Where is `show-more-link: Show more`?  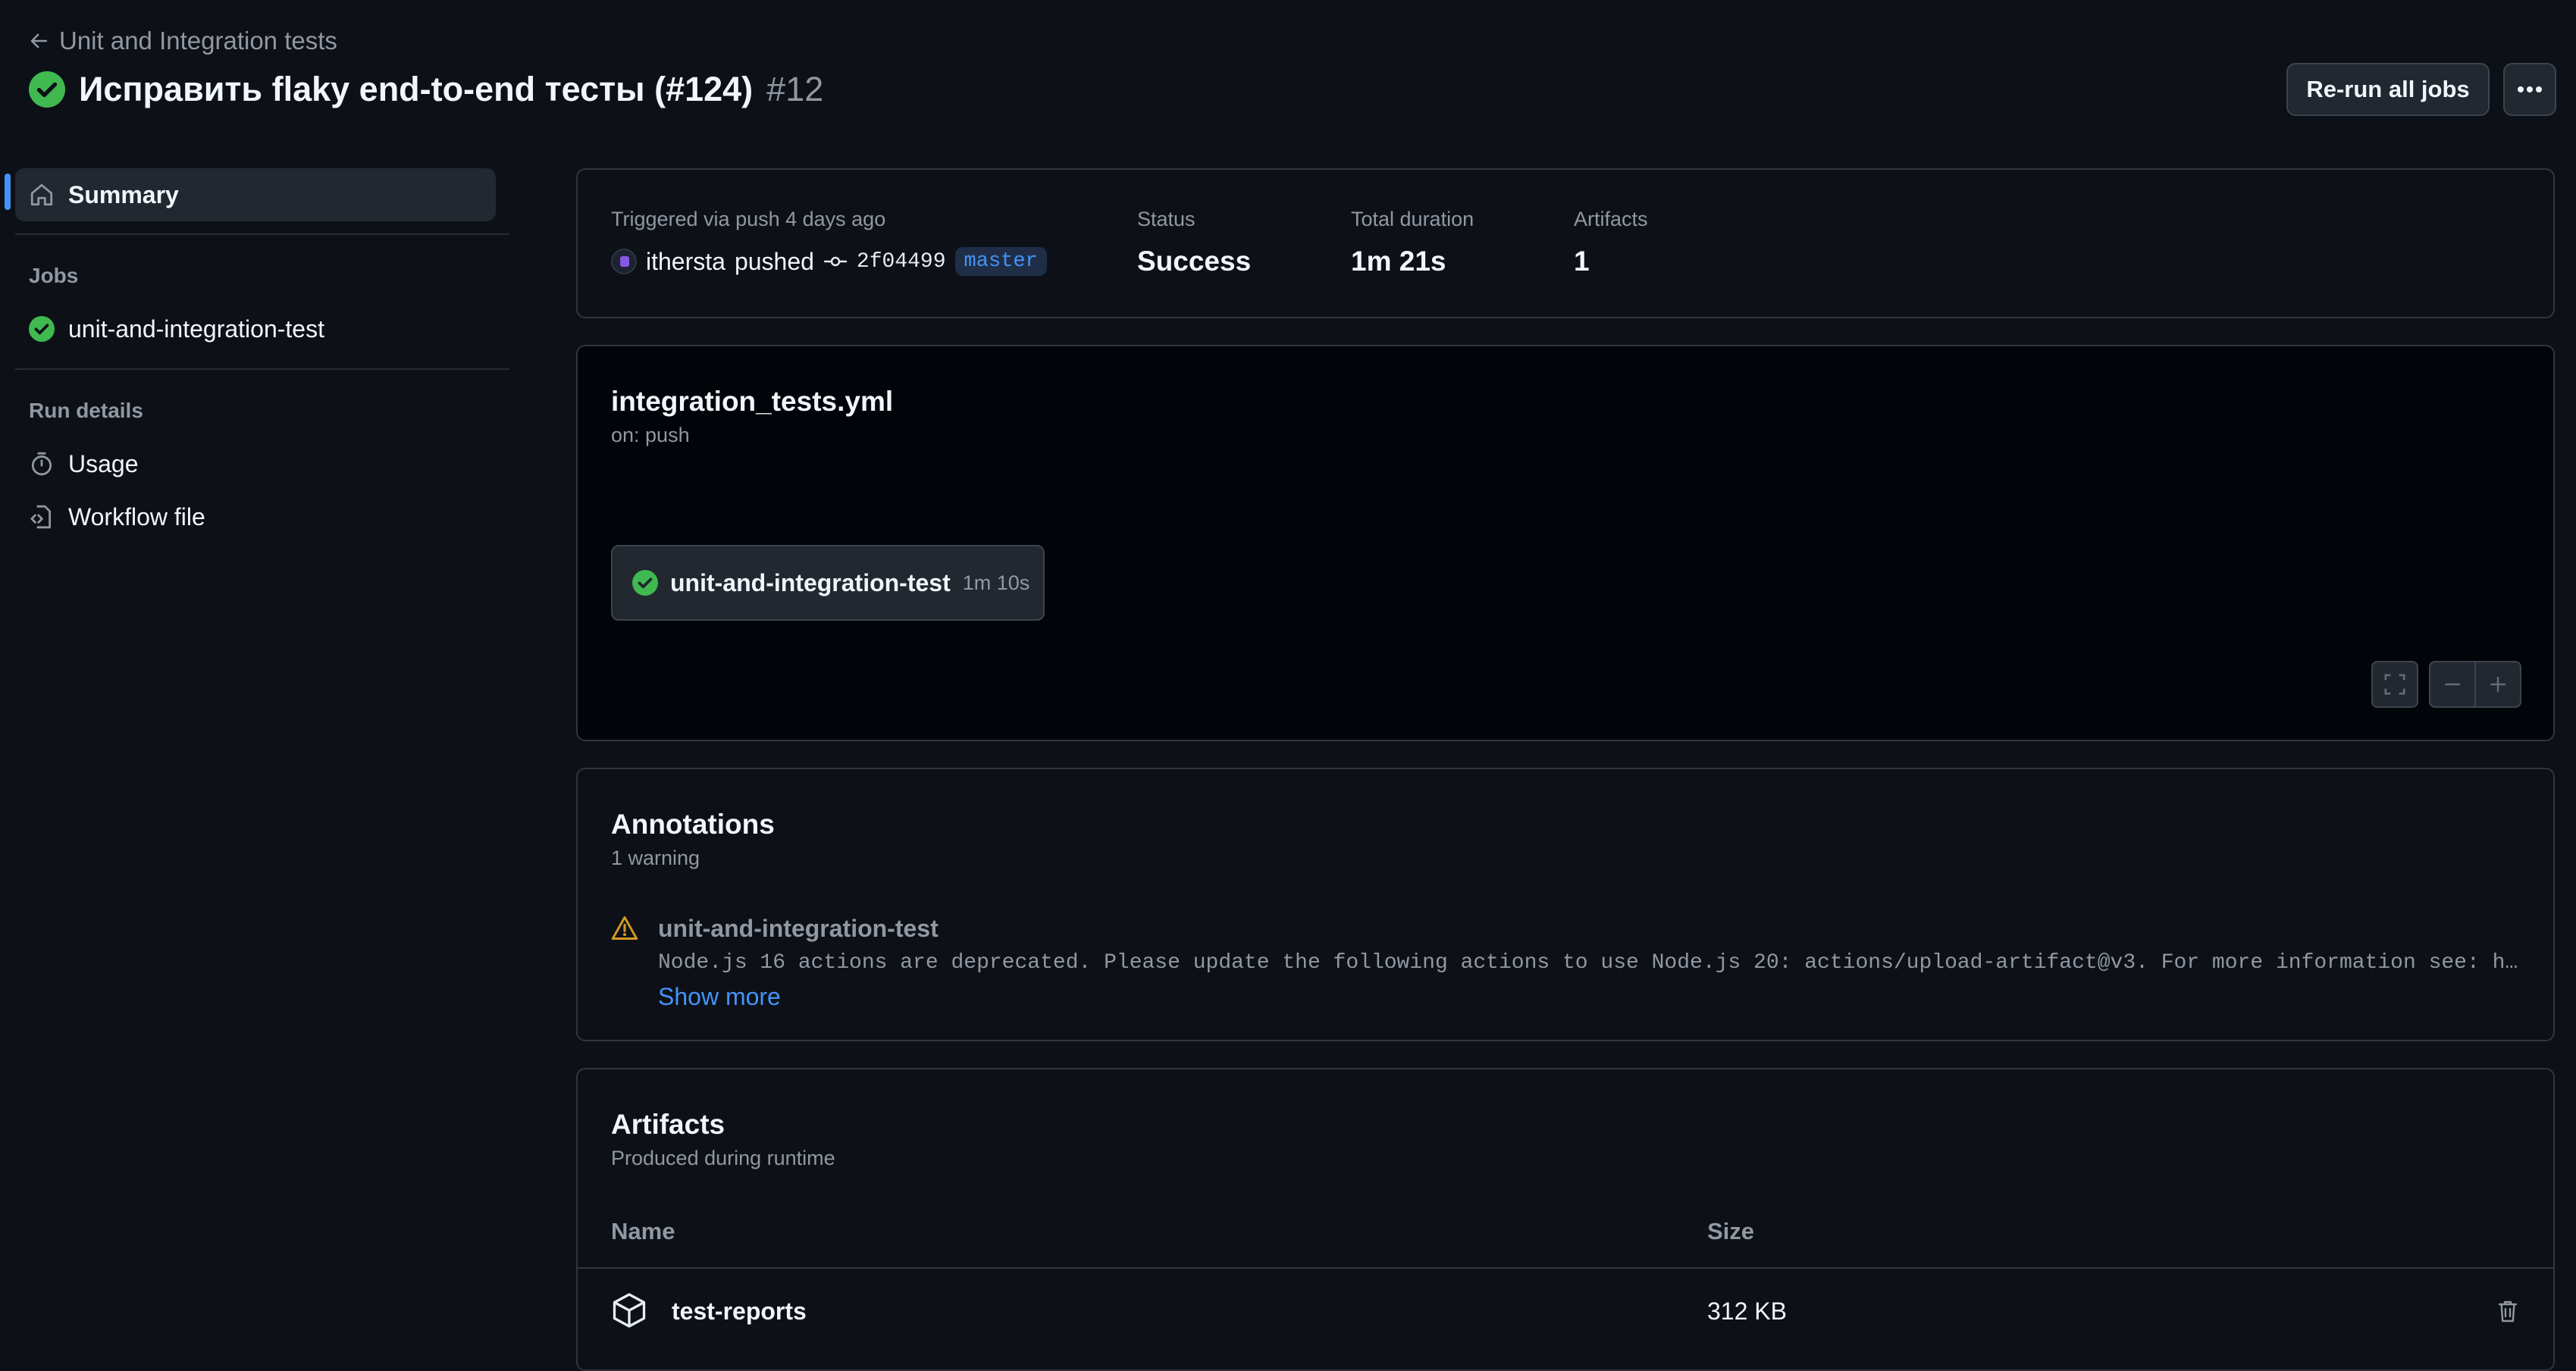
show-more-link: Show more is located at coordinates (719, 997).